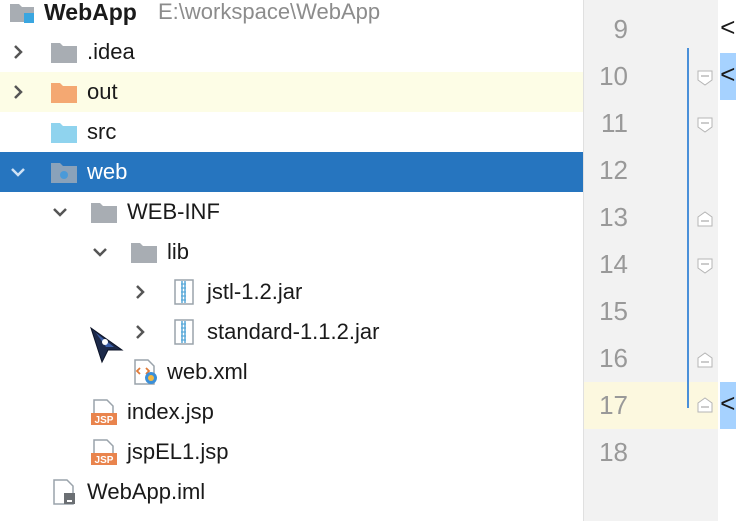  I want to click on tree-row-webapp-iml: WebApp.iml, so click(291, 492).